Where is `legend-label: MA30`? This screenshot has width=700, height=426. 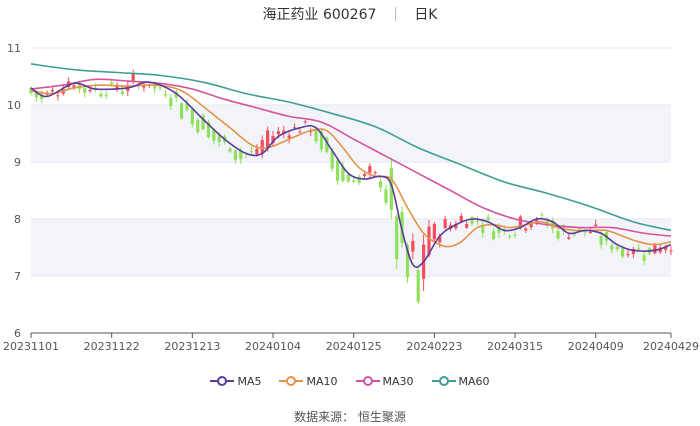 legend-label: MA30 is located at coordinates (398, 381).